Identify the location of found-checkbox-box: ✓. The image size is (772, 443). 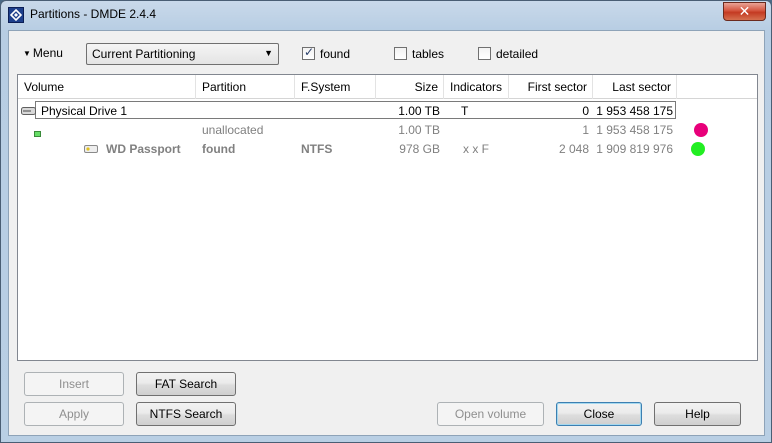
(308, 52).